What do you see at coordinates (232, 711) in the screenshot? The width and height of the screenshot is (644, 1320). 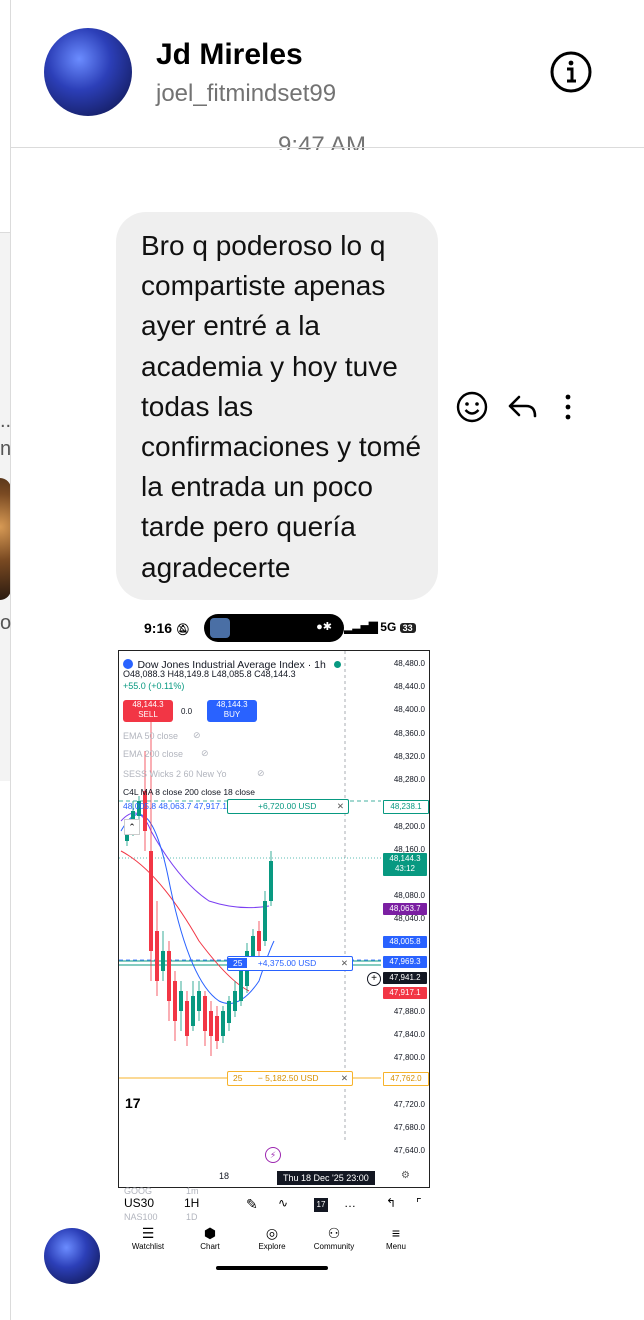 I see `buy-button: 48,144.3 BUY` at bounding box center [232, 711].